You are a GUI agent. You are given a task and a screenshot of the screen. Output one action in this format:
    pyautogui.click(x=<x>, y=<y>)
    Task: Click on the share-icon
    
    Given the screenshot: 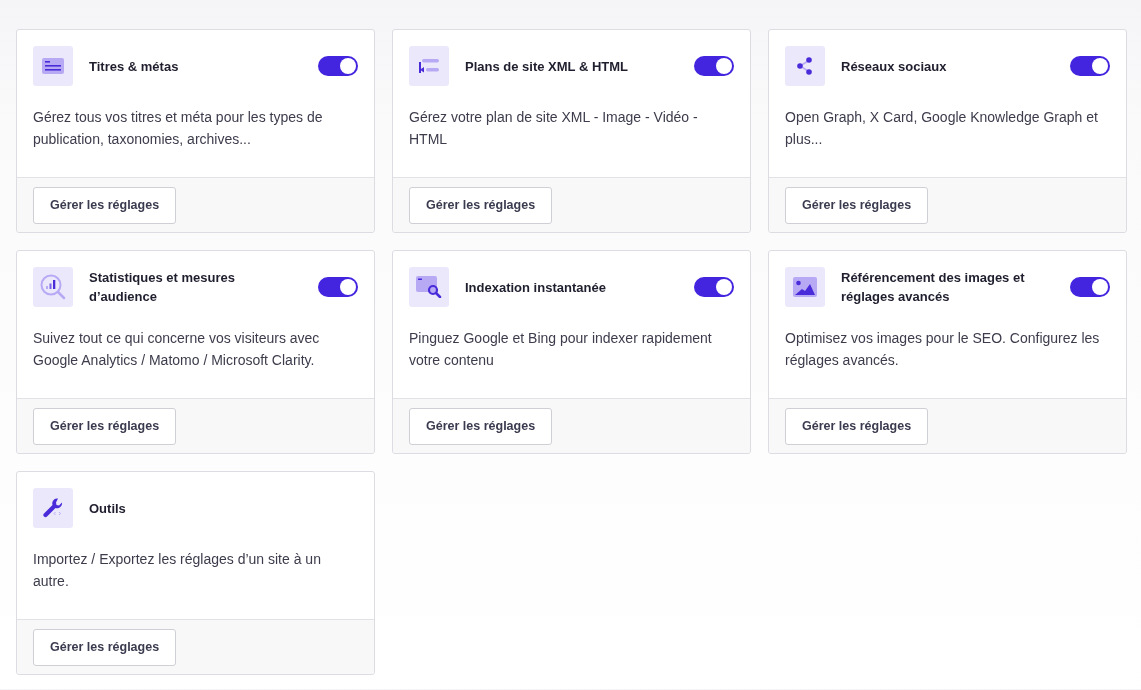 What is the action you would take?
    pyautogui.click(x=805, y=66)
    